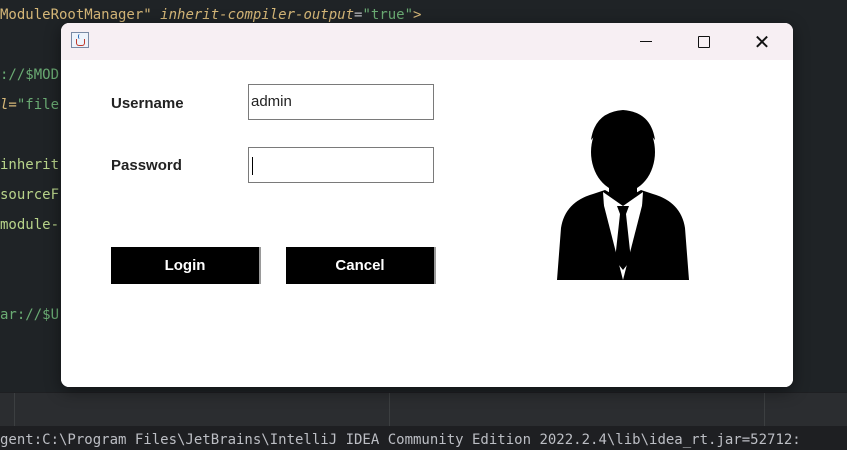 This screenshot has height=450, width=847. What do you see at coordinates (8, 105) in the screenshot?
I see `code-attr: l=` at bounding box center [8, 105].